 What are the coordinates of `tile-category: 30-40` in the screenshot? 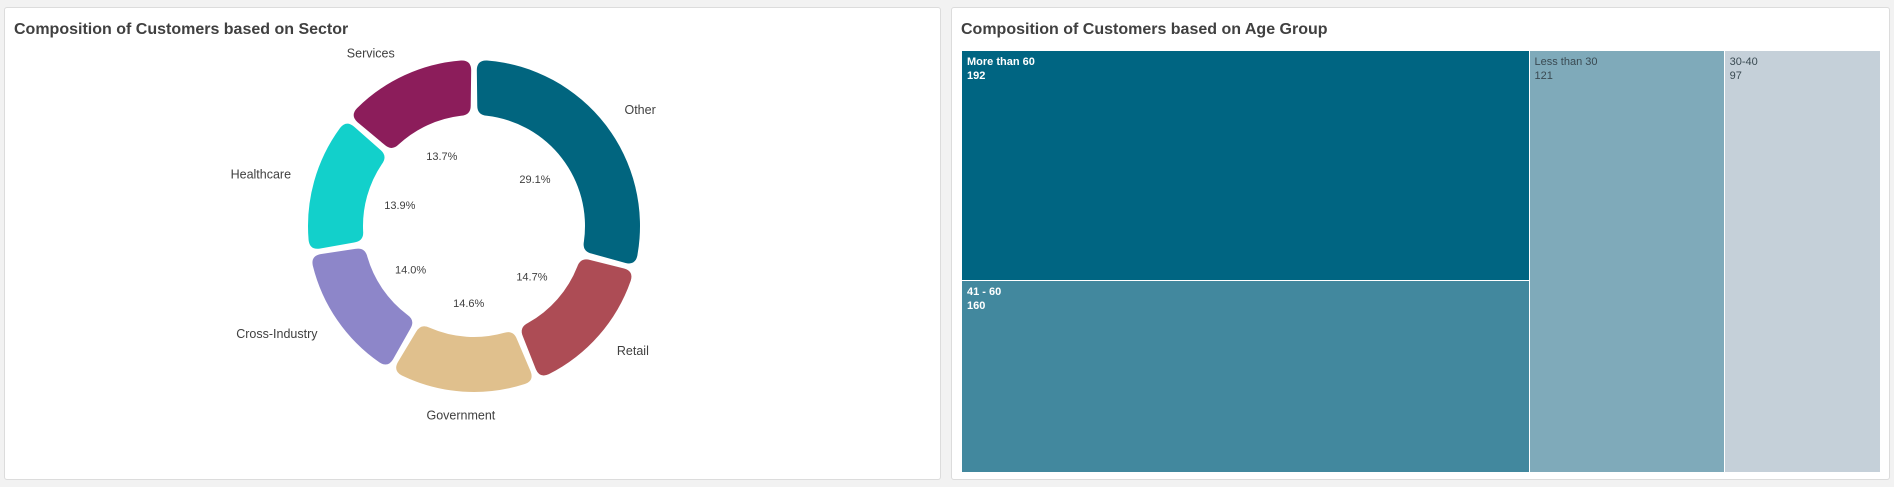 It's located at (1743, 62).